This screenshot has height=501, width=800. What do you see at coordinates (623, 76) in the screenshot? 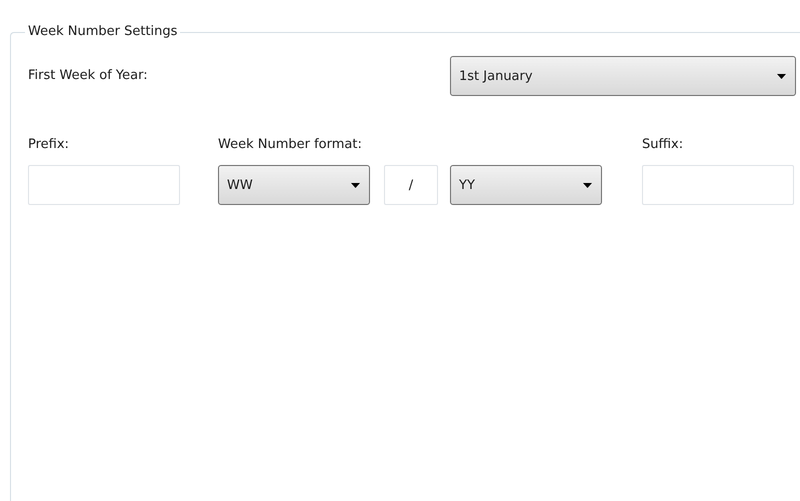
I see `first-week-dropdown: 1st January` at bounding box center [623, 76].